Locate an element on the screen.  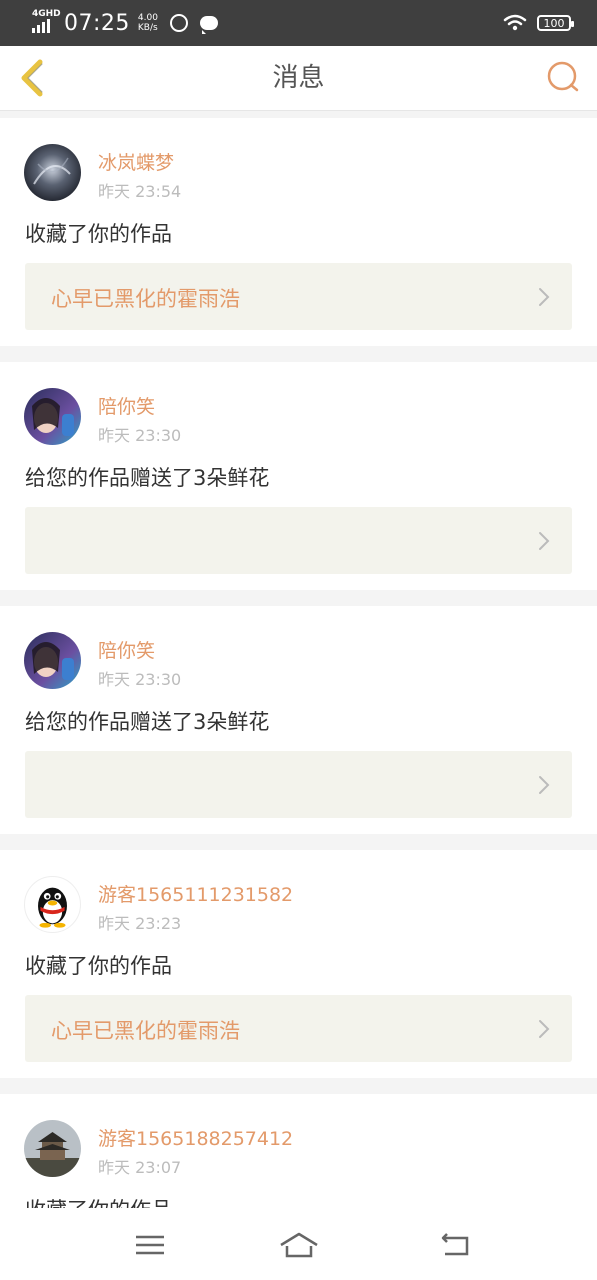
avatar-qq-penguin-icon is located at coordinates (52, 907).